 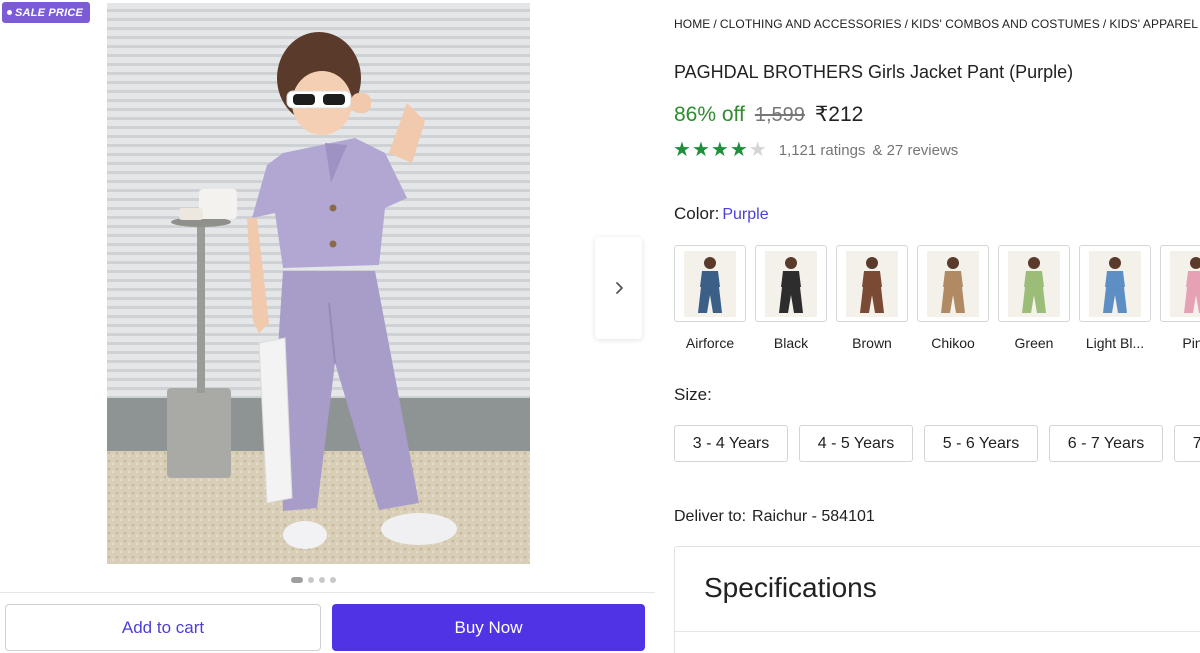 What do you see at coordinates (757, 150) in the screenshot?
I see `star-empty-icon: ★` at bounding box center [757, 150].